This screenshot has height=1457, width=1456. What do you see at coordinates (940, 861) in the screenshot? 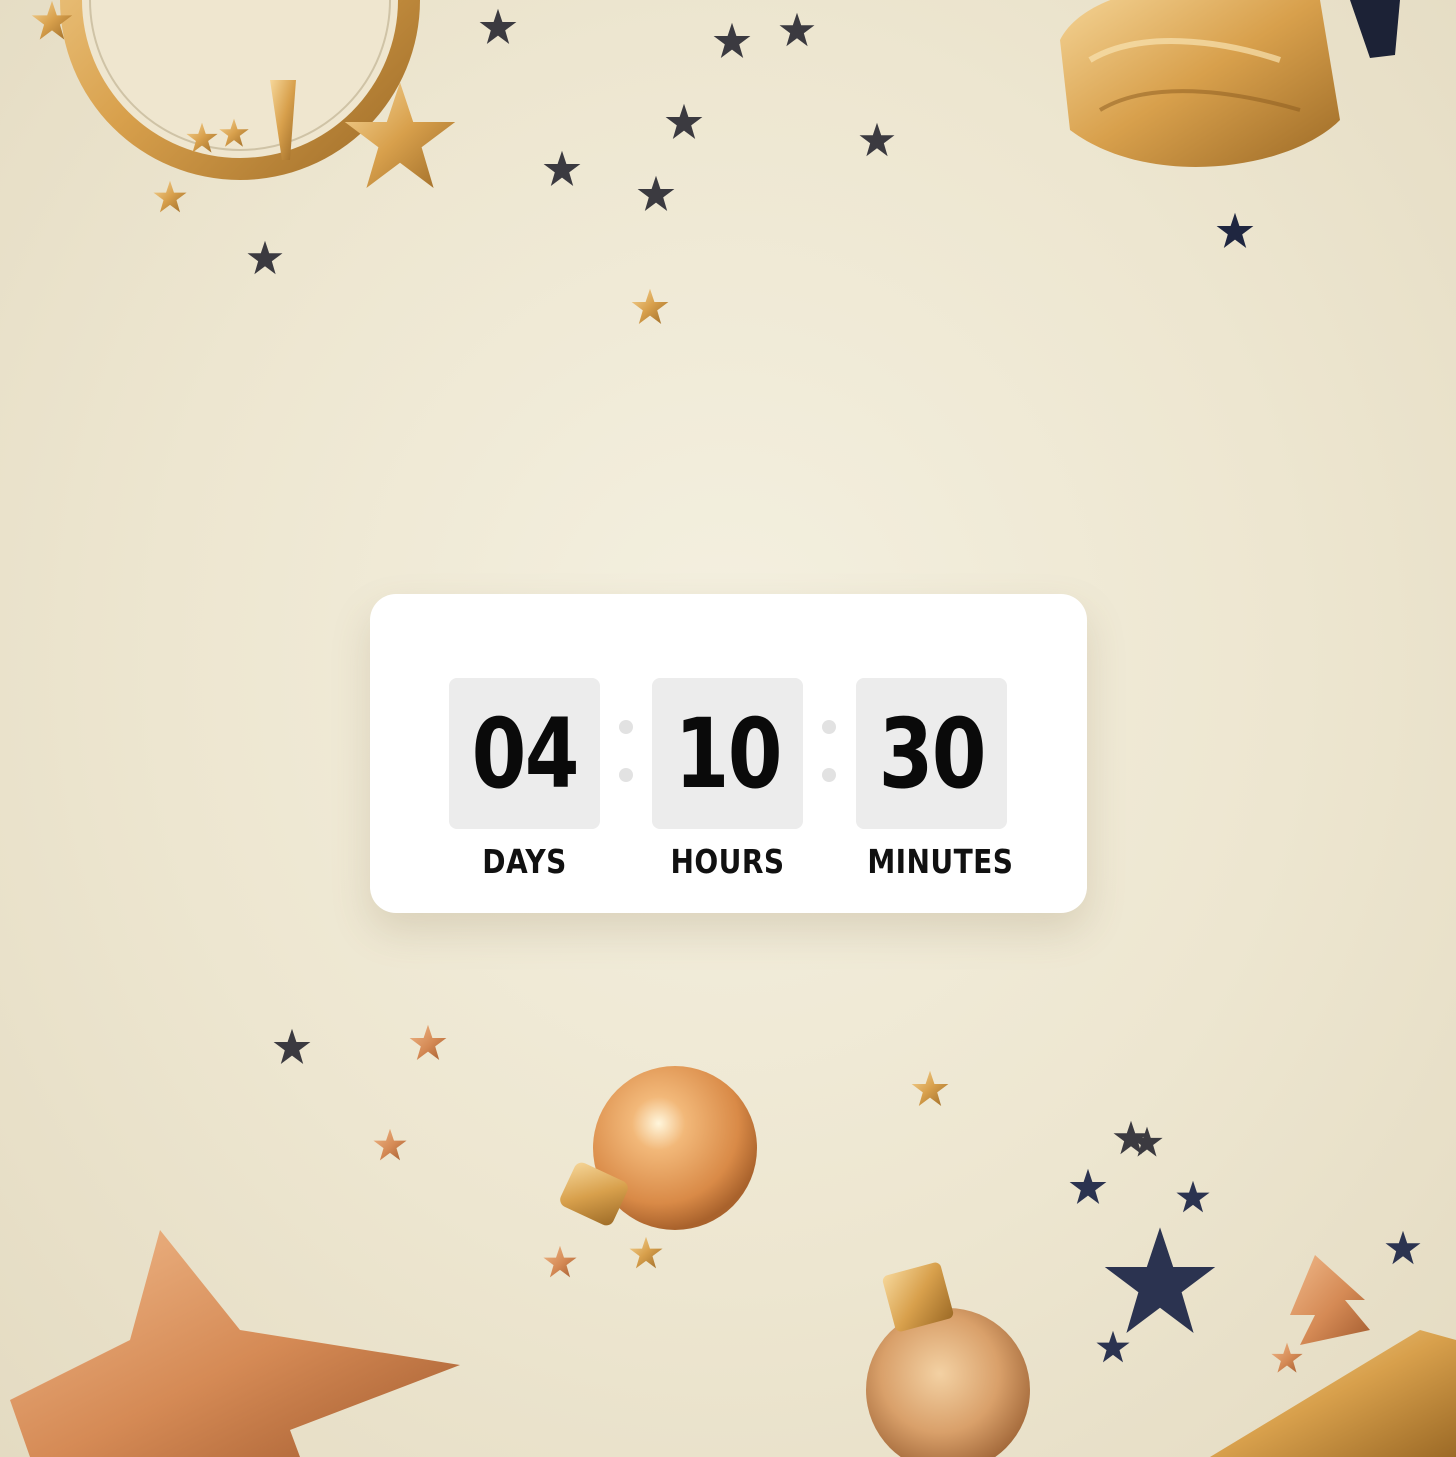
I see `minutes-label: MINUTES` at bounding box center [940, 861].